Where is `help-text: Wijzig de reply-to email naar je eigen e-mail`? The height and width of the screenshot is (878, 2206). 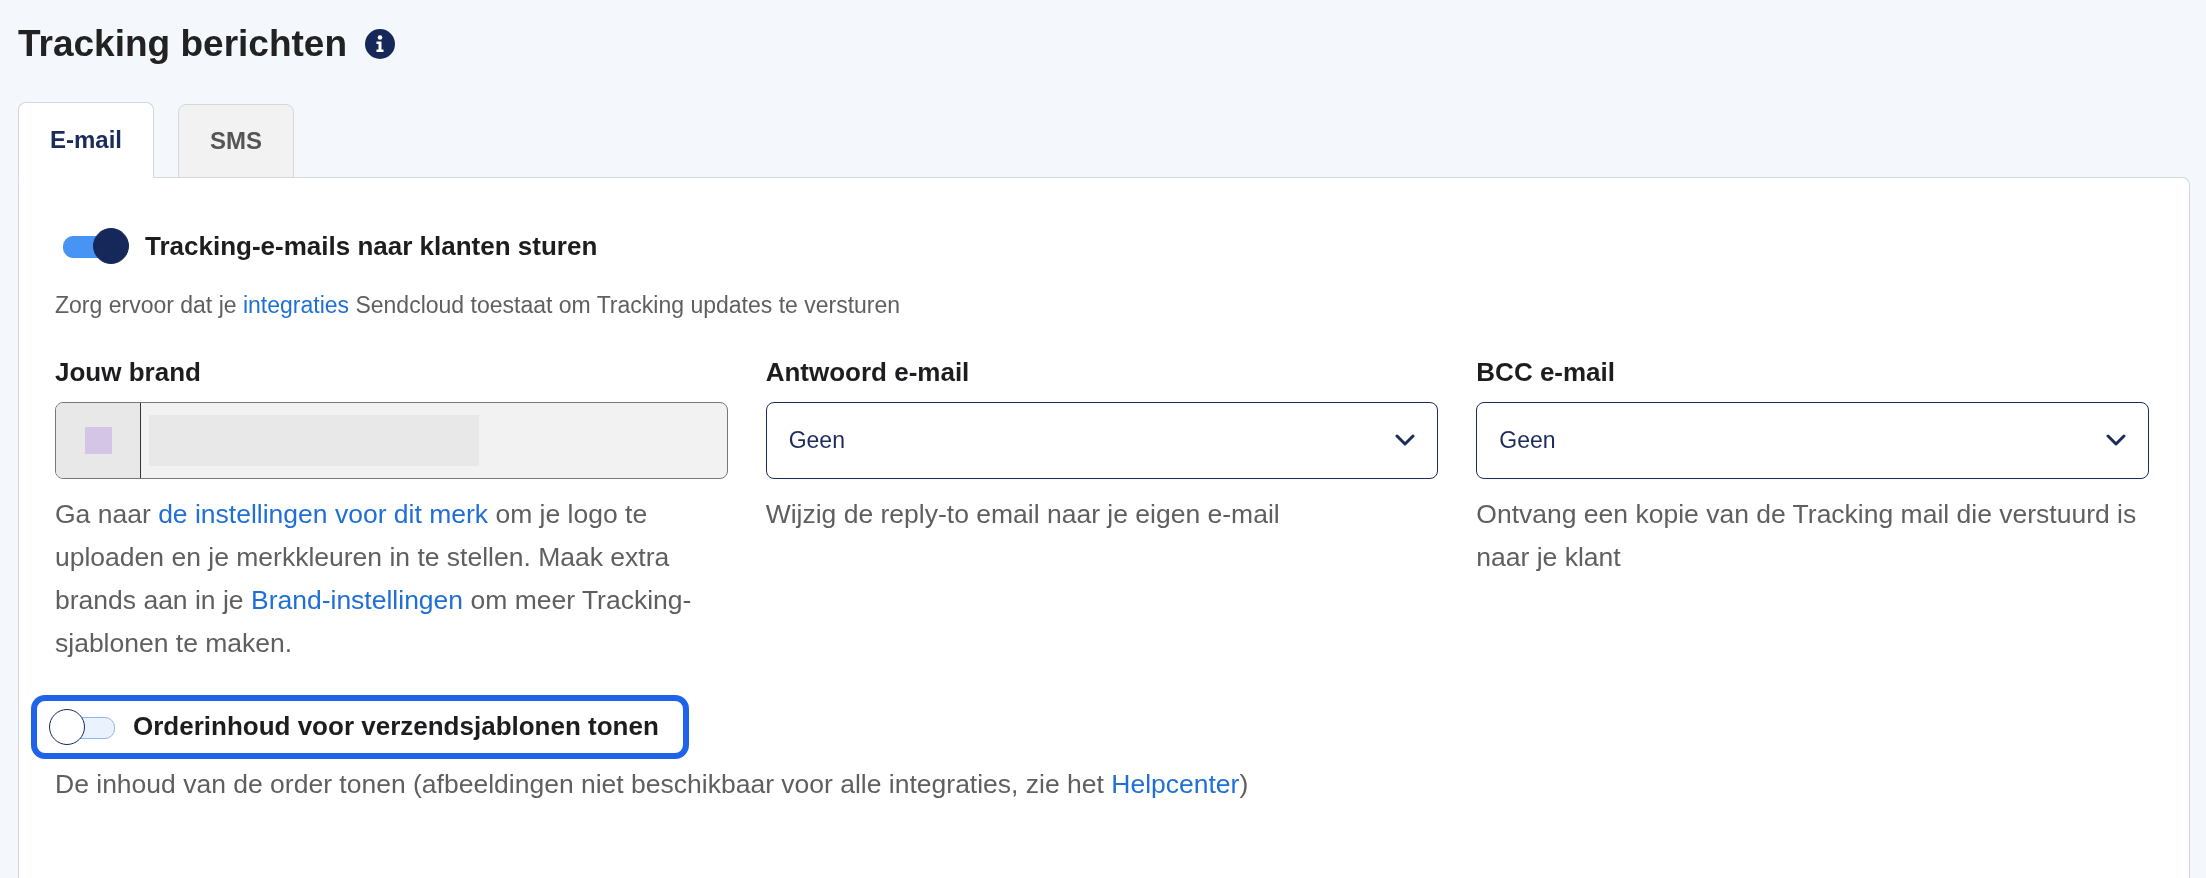 help-text: Wijzig de reply-to email naar je eigen e-mail is located at coordinates (1023, 514).